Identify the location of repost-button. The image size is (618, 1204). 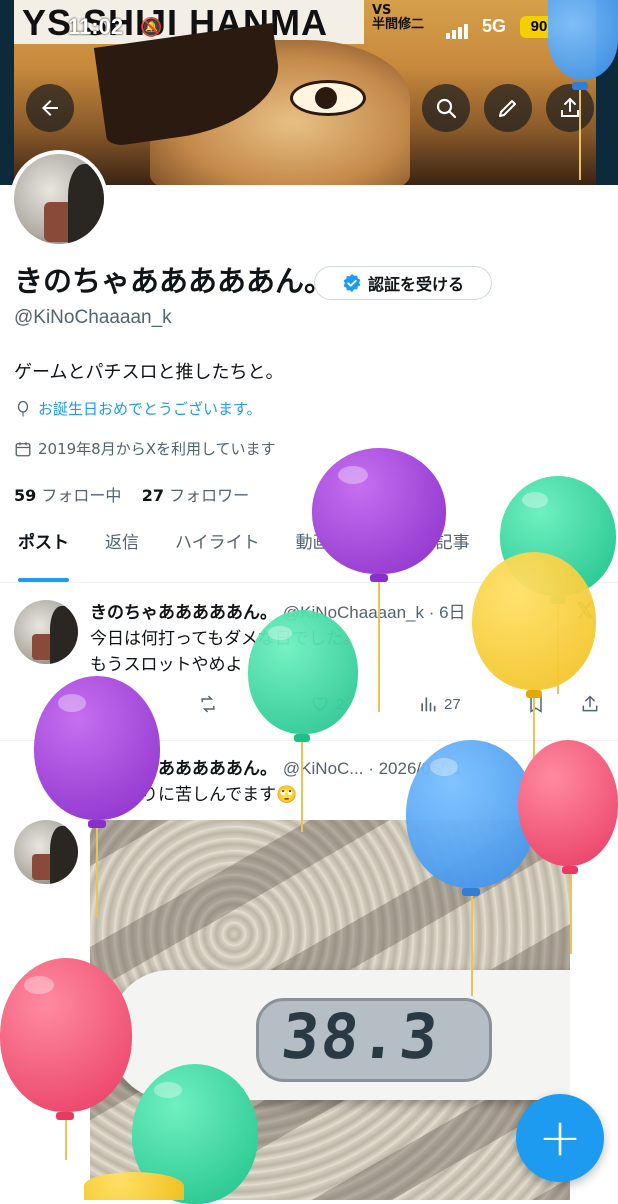
(208, 704).